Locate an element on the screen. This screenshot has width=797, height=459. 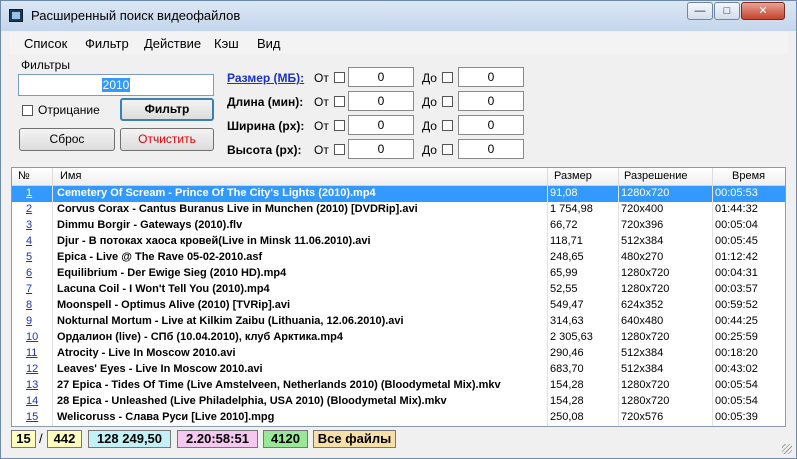
length-to-checkbox is located at coordinates (447, 101).